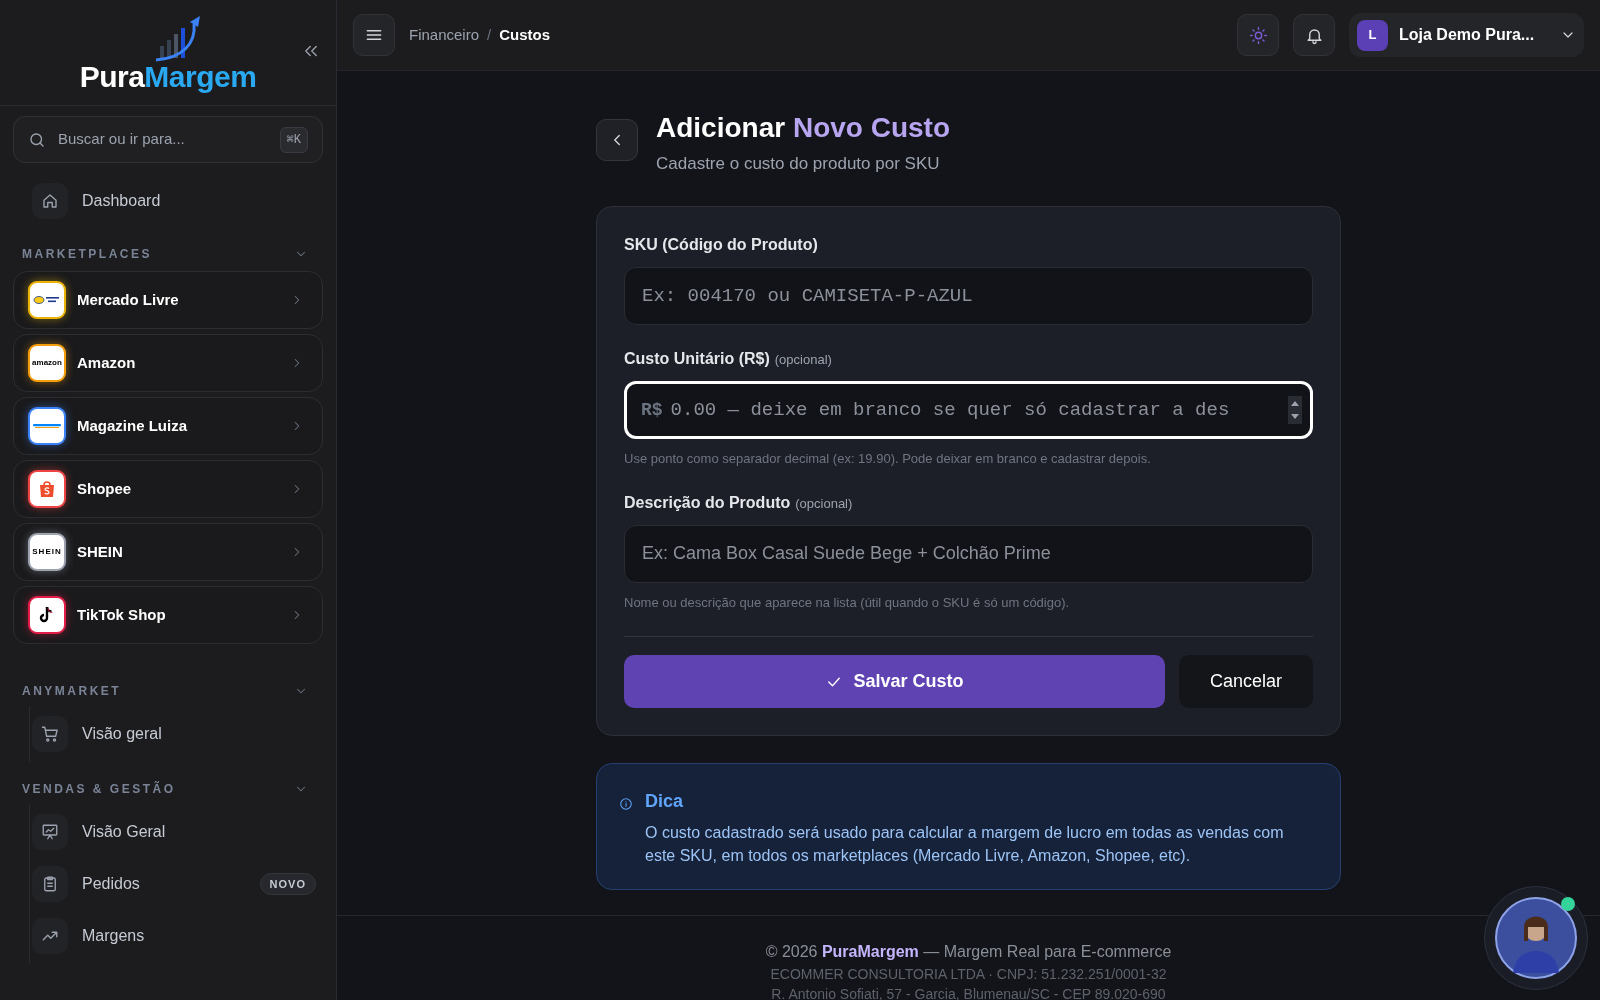  Describe the element at coordinates (183, 884) in the screenshot. I see `nav-item: Pedidos NOVO` at that location.